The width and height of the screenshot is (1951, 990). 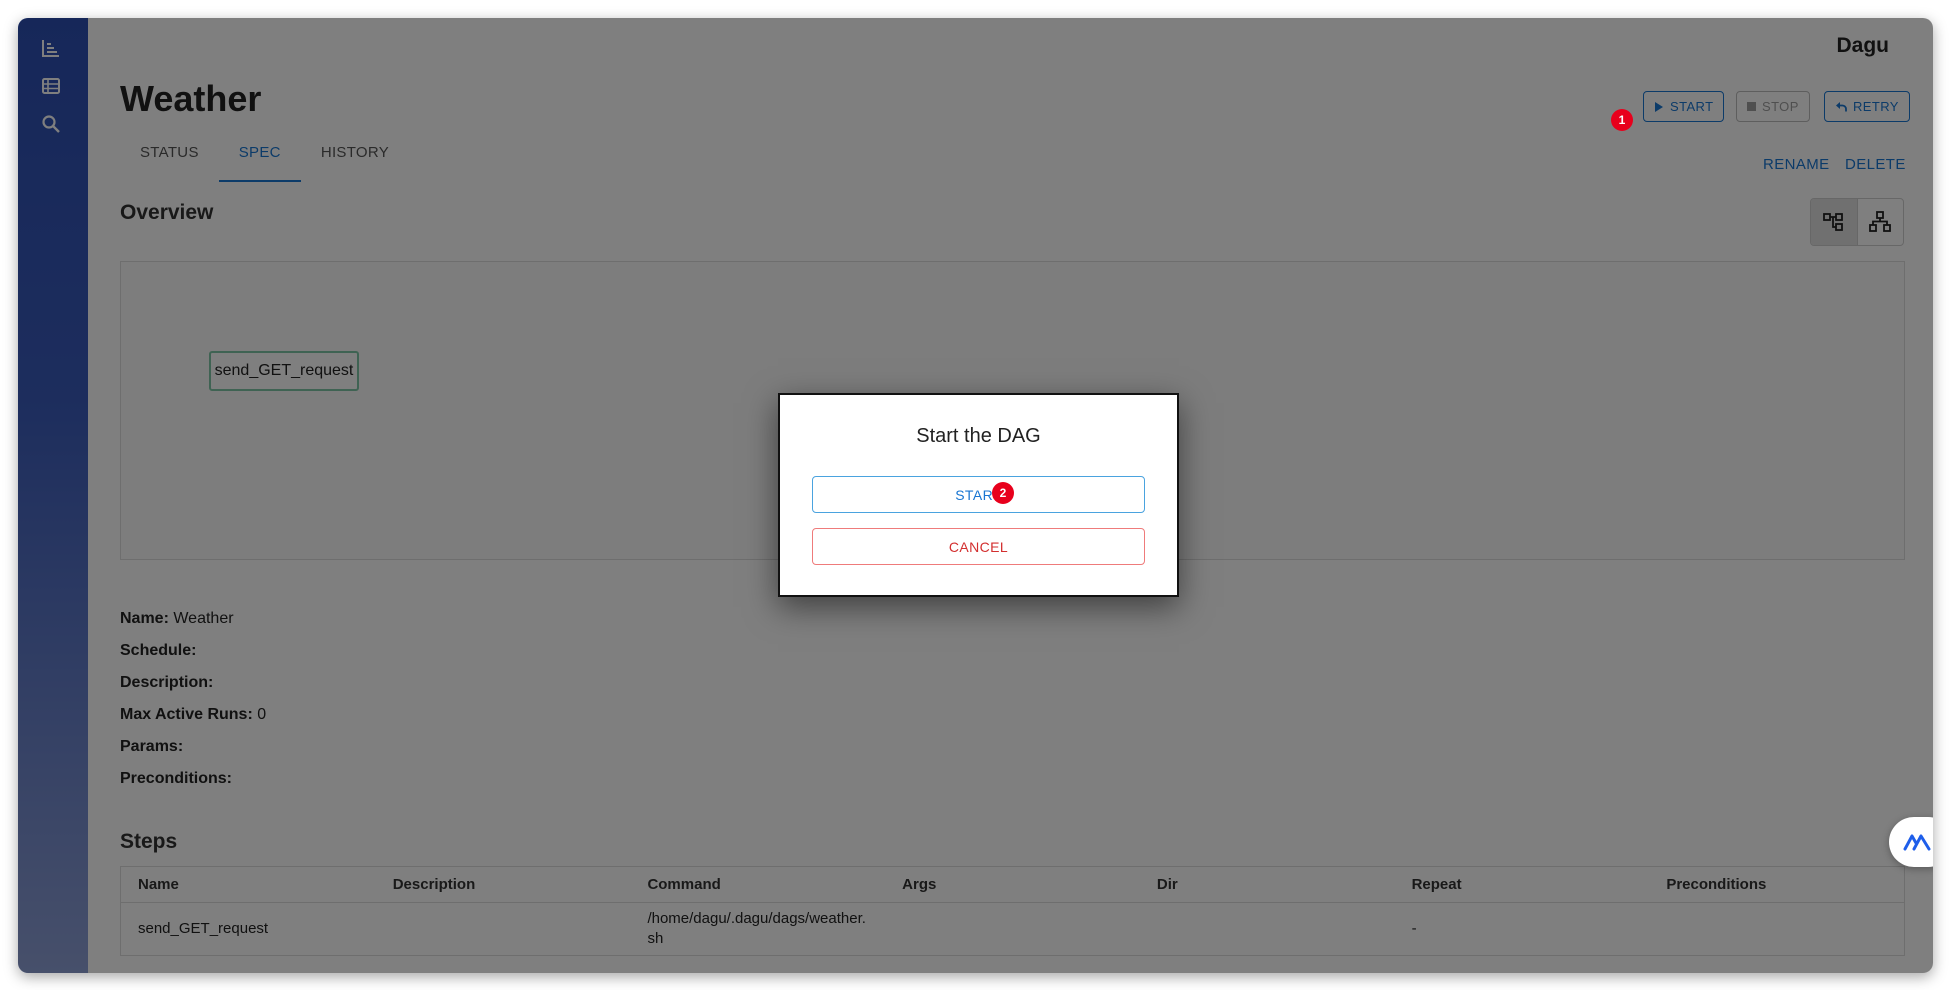 What do you see at coordinates (978, 546) in the screenshot?
I see `dialog-cancel-button: CANCEL` at bounding box center [978, 546].